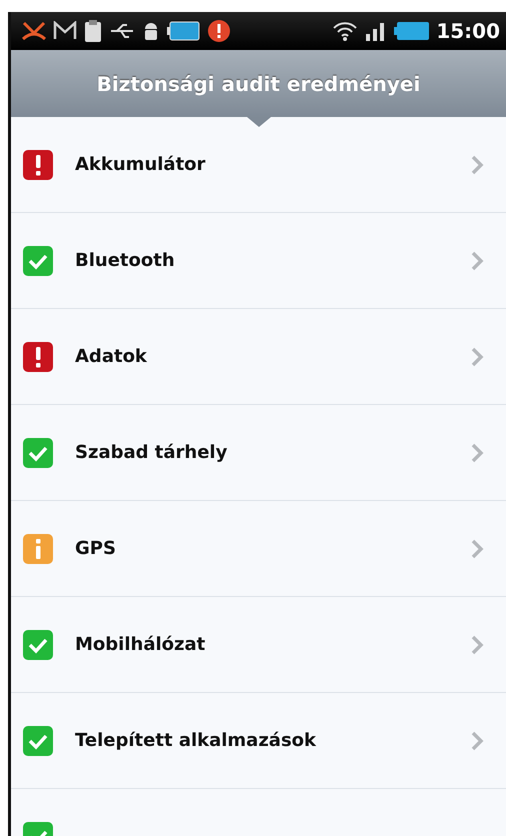 Image resolution: width=506 pixels, height=836 pixels. Describe the element at coordinates (219, 31) in the screenshot. I see `alert-icon` at that location.